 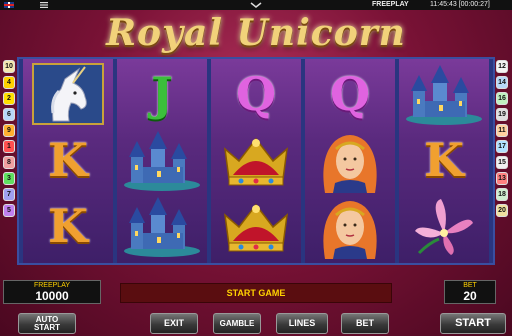 I want to click on reel-5: K, so click(x=444, y=161).